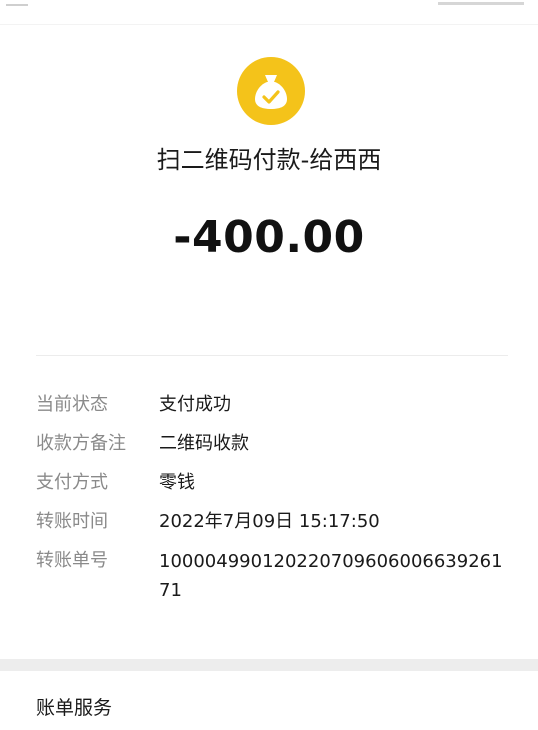  What do you see at coordinates (334, 576) in the screenshot?
I see `transfer-number-value: 100004990120220709606006639261 71` at bounding box center [334, 576].